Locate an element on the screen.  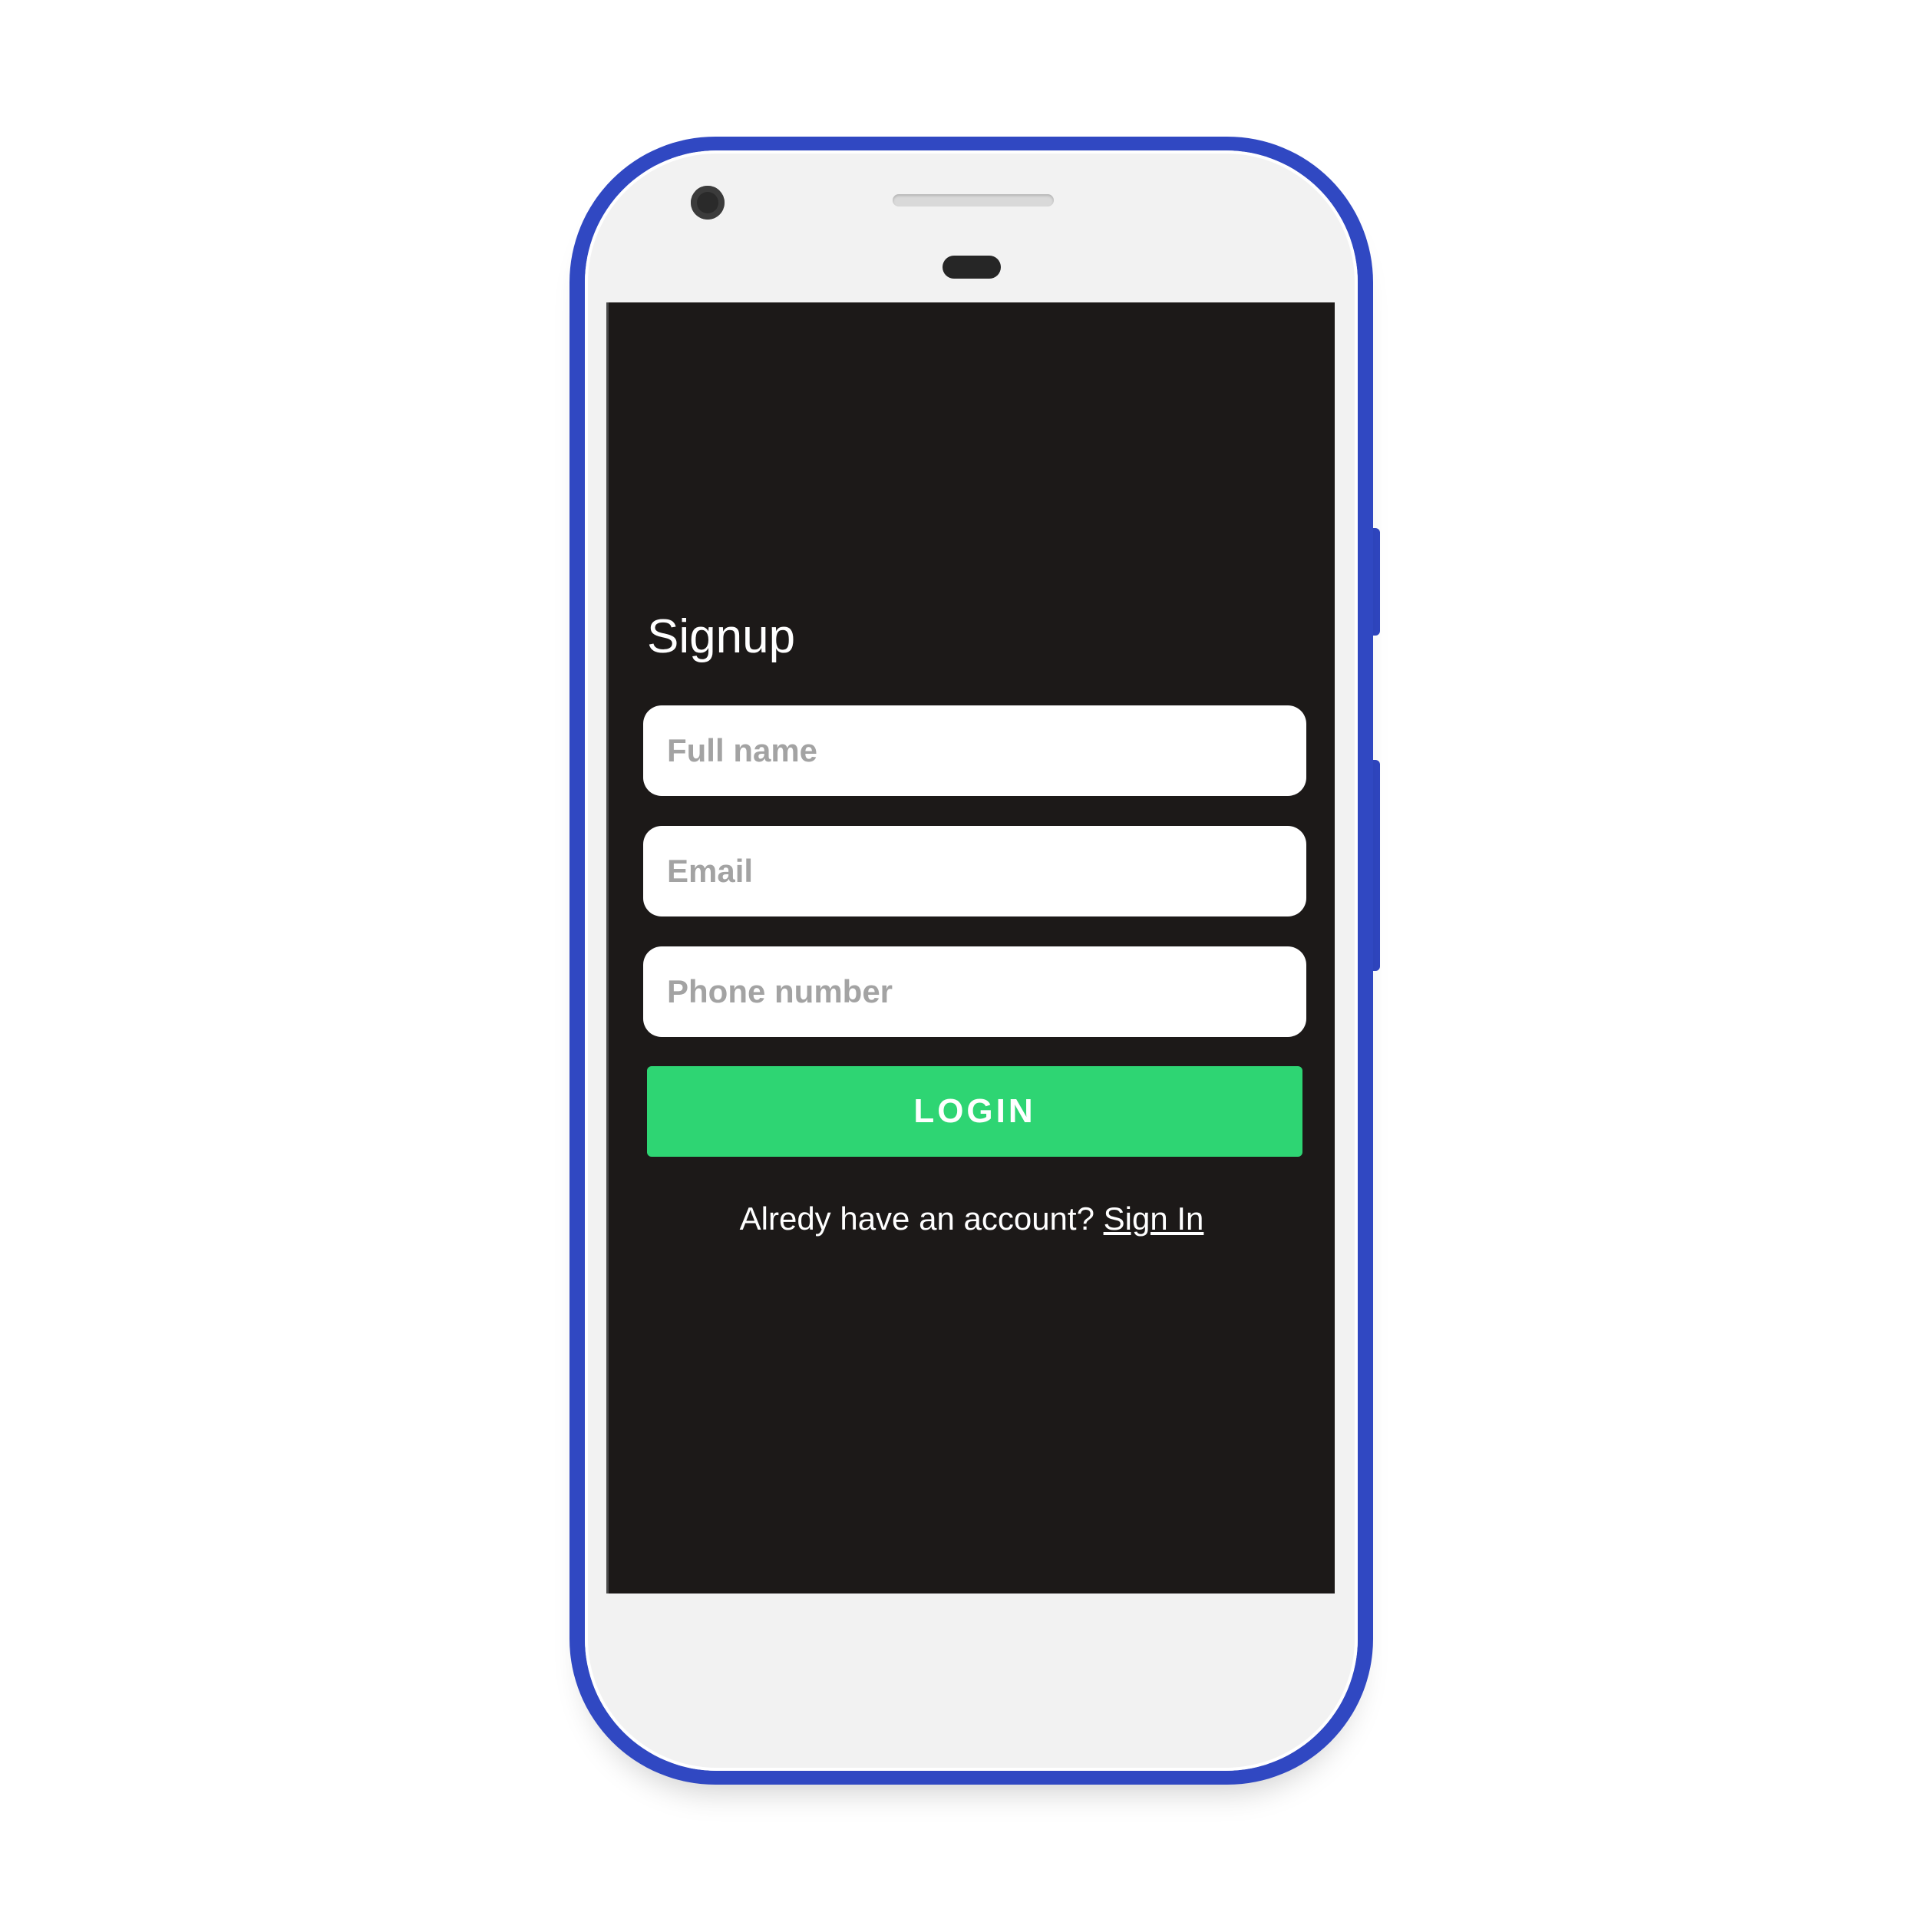
account-prompt-line: Alredy have an account? Sign In is located at coordinates (972, 1218).